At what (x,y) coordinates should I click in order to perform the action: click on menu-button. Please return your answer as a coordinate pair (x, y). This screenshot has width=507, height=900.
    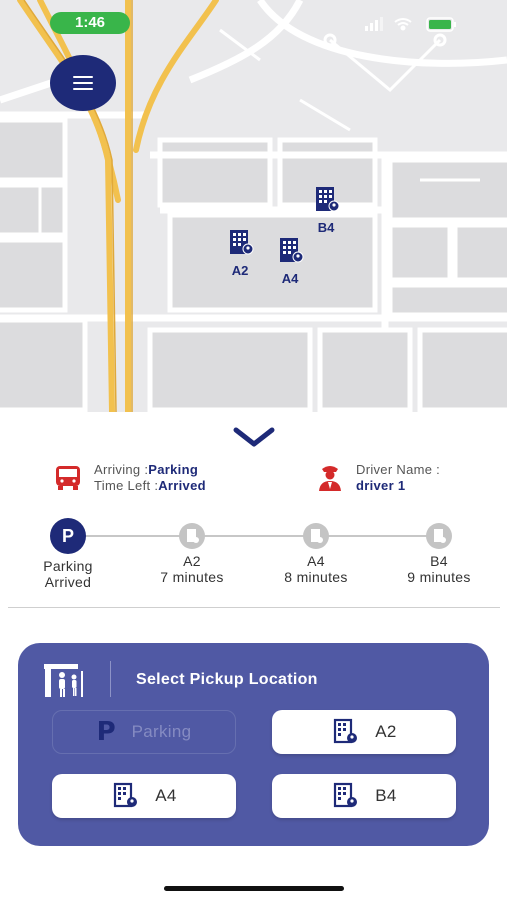
    Looking at the image, I should click on (83, 83).